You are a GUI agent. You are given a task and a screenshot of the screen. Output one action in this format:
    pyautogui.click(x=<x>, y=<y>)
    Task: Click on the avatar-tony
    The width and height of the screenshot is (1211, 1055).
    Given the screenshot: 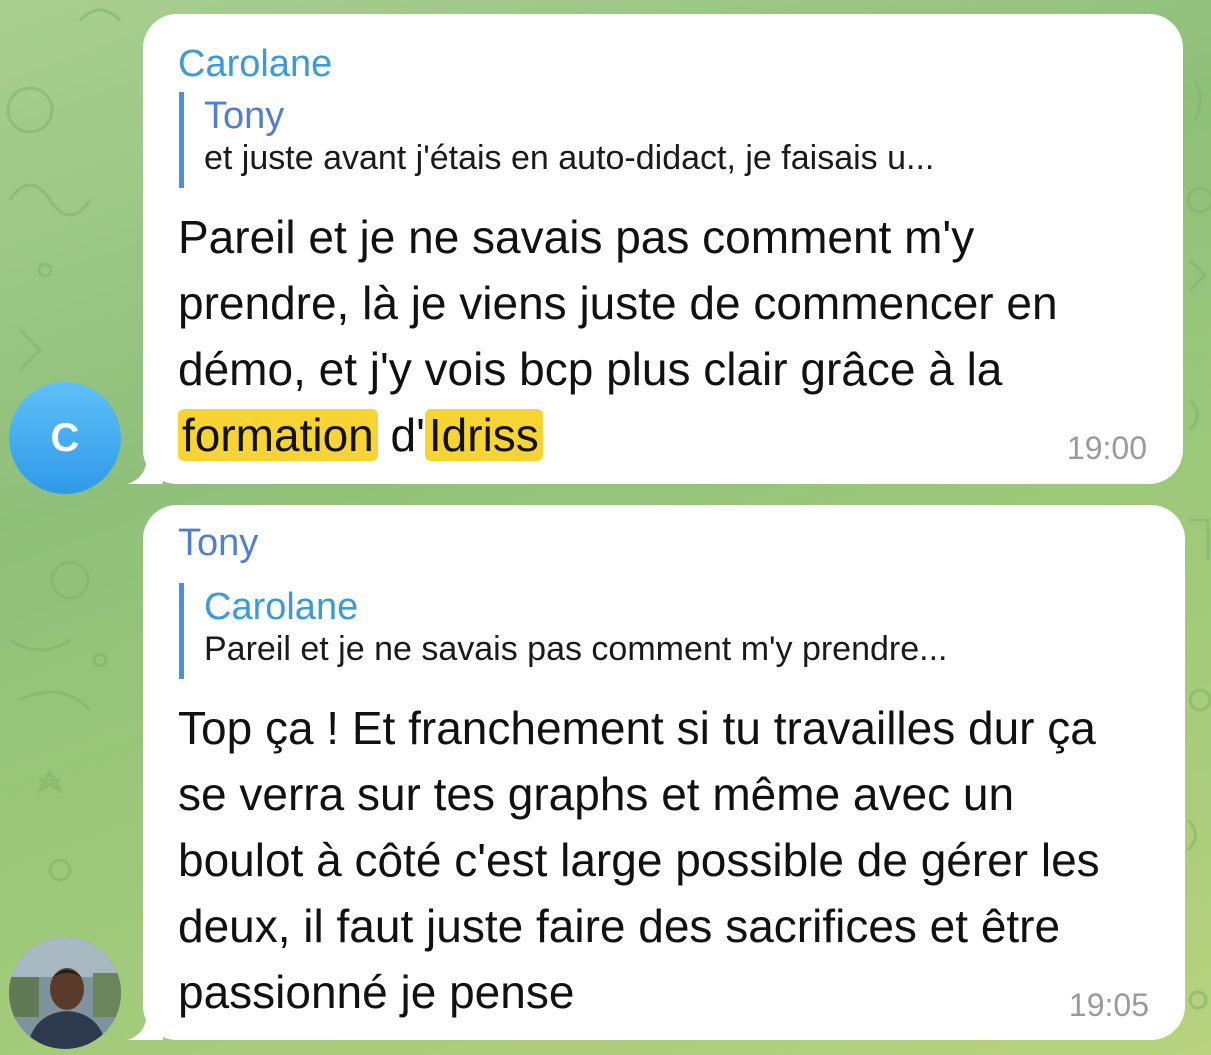 What is the action you would take?
    pyautogui.click(x=65, y=993)
    